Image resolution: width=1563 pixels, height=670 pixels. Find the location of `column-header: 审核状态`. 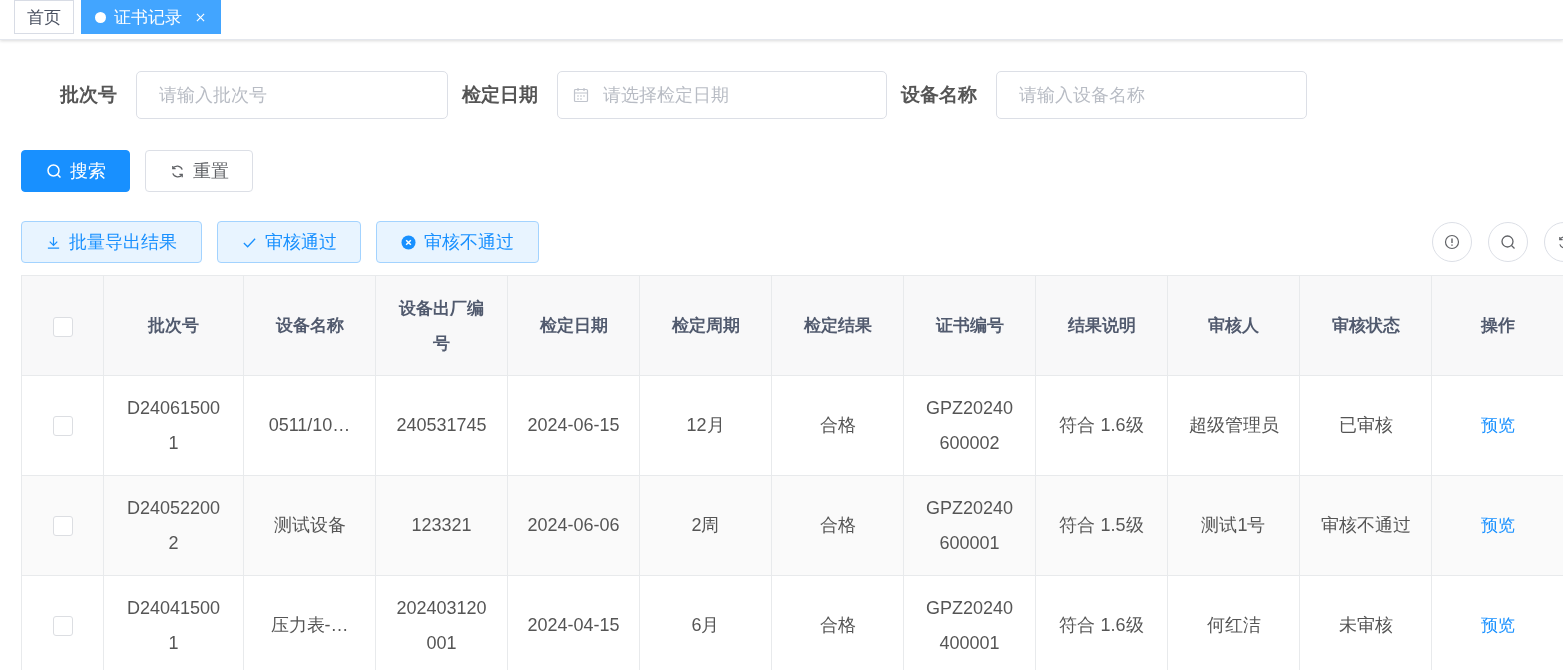

column-header: 审核状态 is located at coordinates (1365, 326).